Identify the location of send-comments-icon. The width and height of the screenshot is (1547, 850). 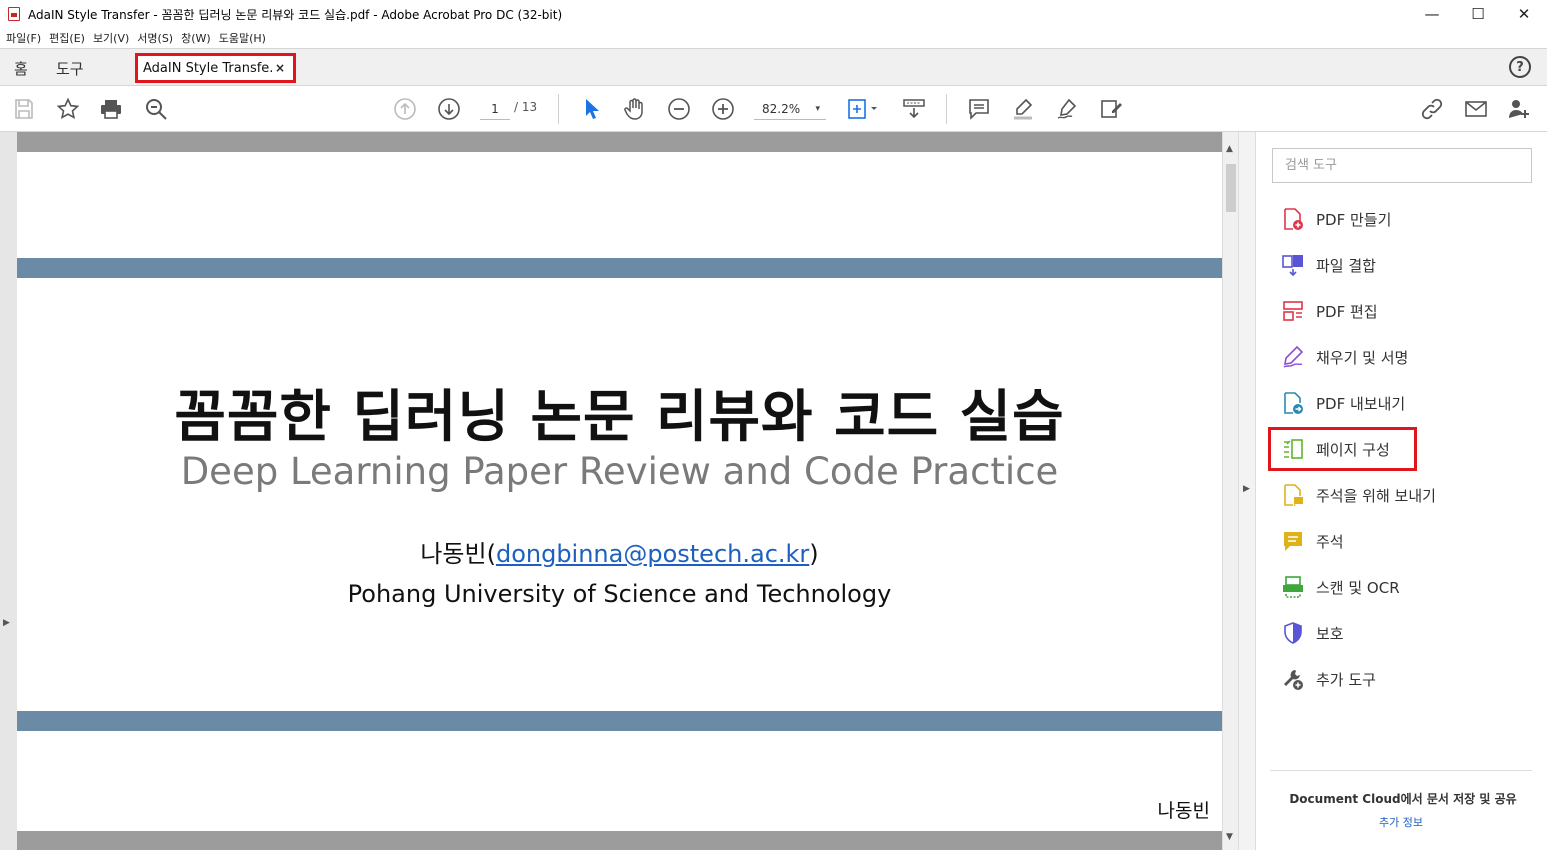
(1293, 495).